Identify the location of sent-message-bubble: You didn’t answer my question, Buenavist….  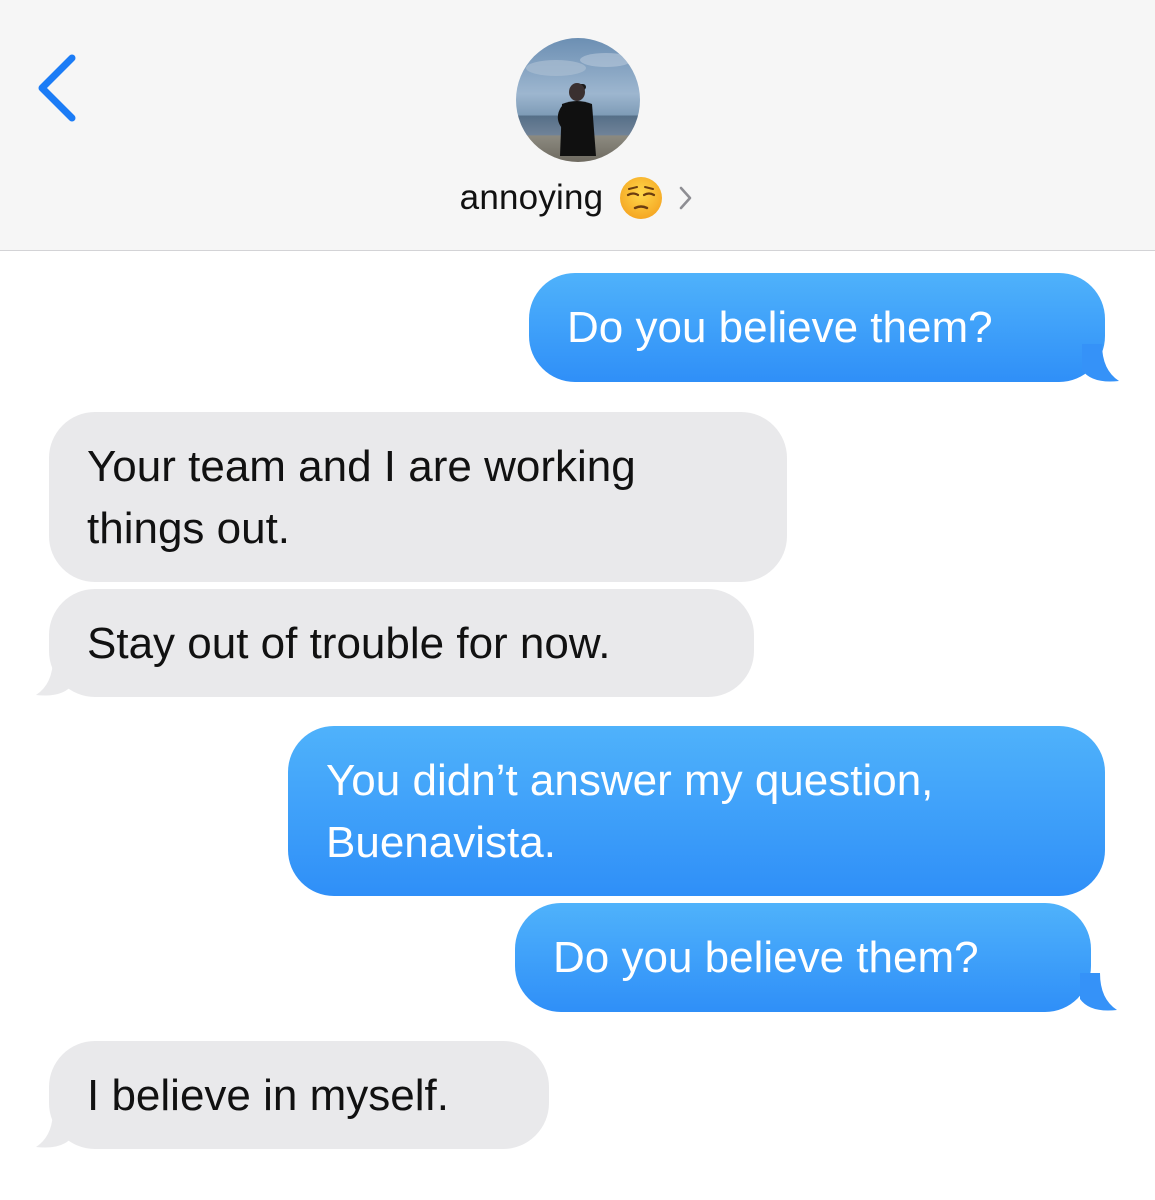
(696, 811).